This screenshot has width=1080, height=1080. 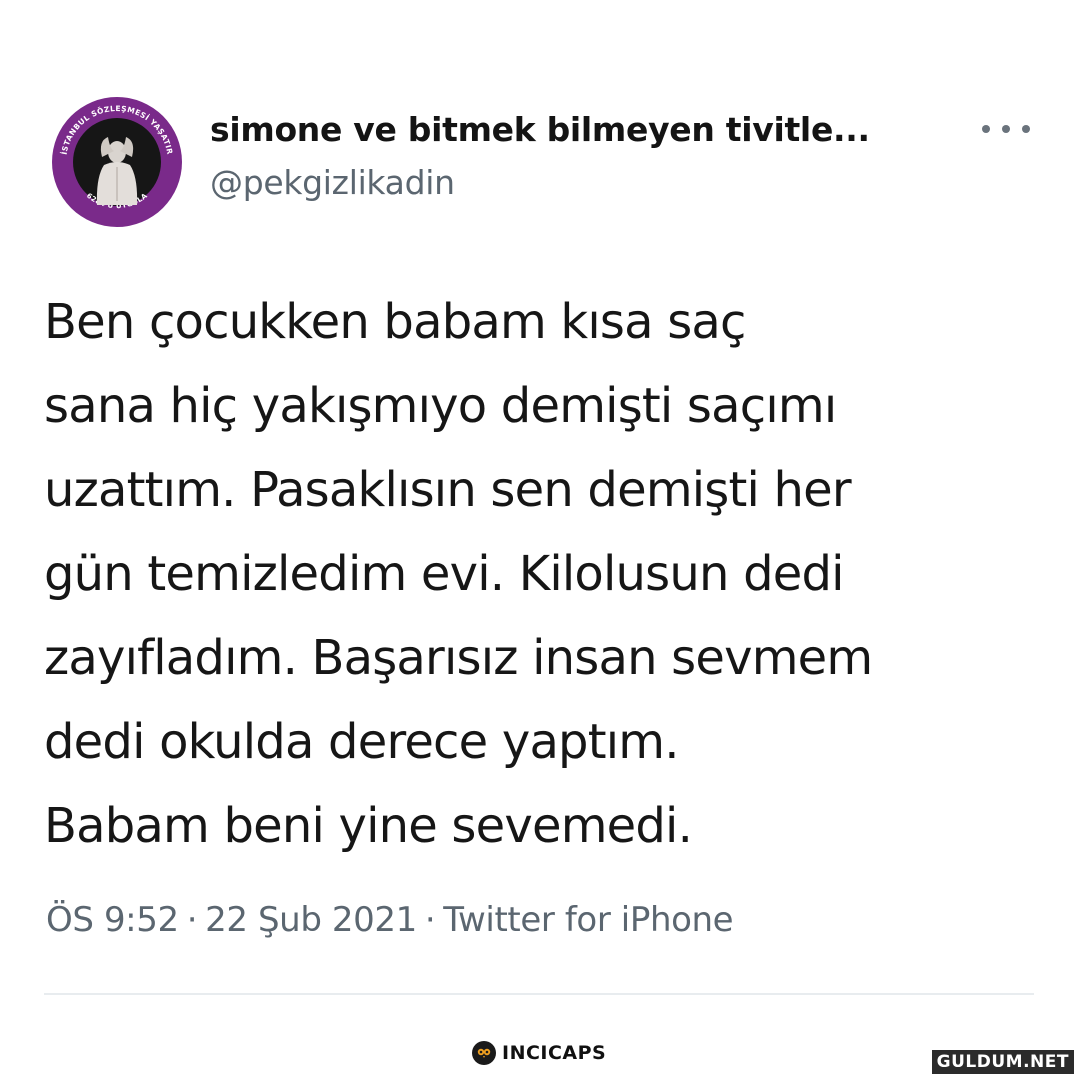 I want to click on tweet-text-line: gün temizledim evi. Kilolusun dedi, so click(x=444, y=574).